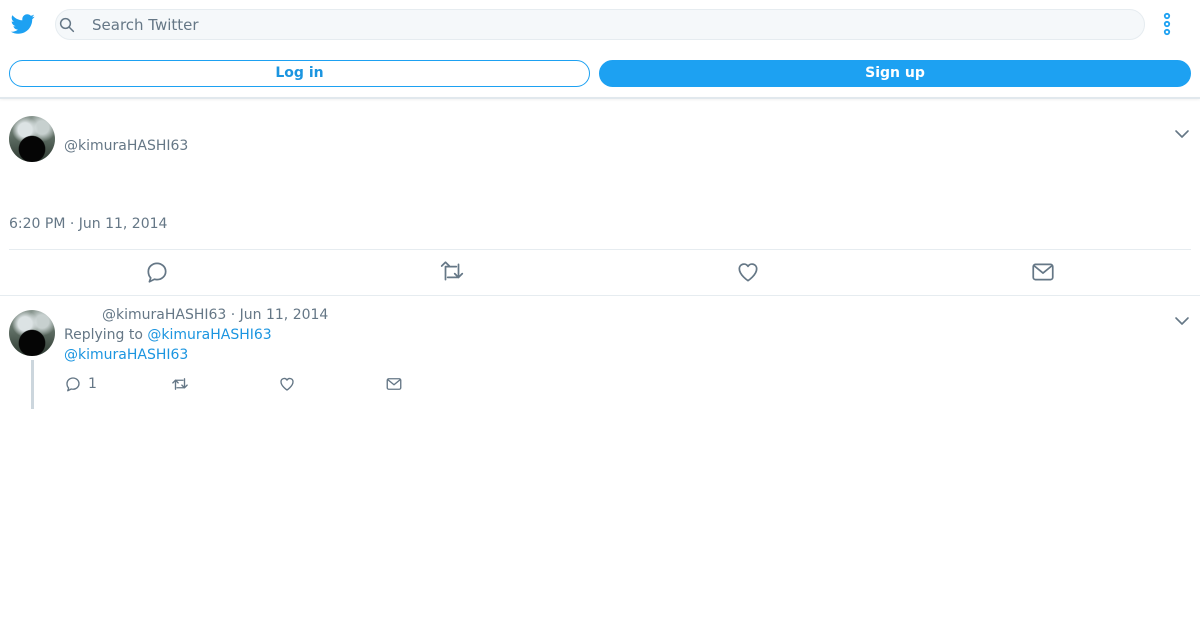  I want to click on replying-to-label: Replying to, so click(103, 335).